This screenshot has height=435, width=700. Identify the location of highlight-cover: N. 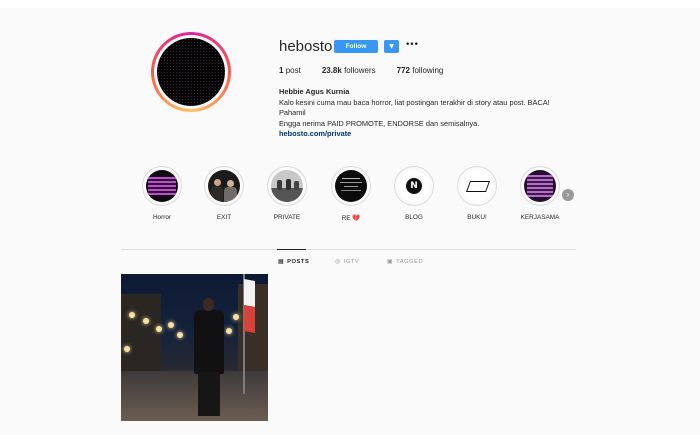
(414, 186).